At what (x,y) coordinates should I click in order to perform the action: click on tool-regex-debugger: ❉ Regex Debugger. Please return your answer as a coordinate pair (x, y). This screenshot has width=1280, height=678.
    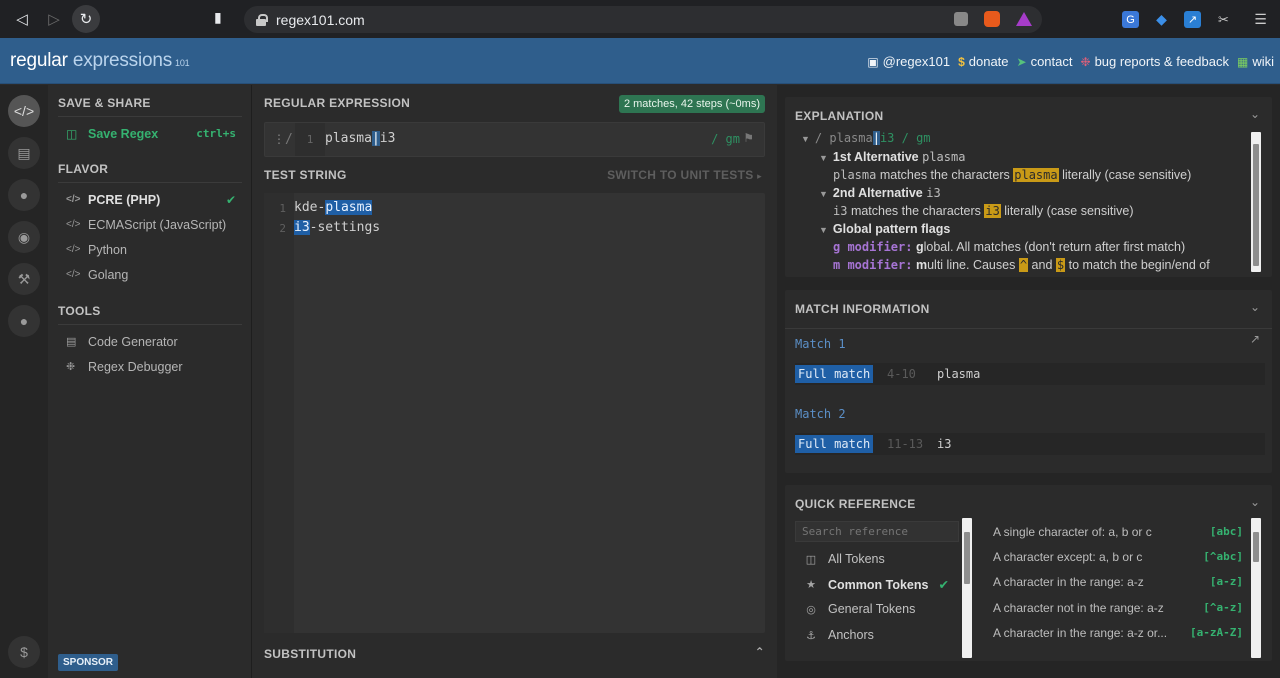
    Looking at the image, I should click on (150, 366).